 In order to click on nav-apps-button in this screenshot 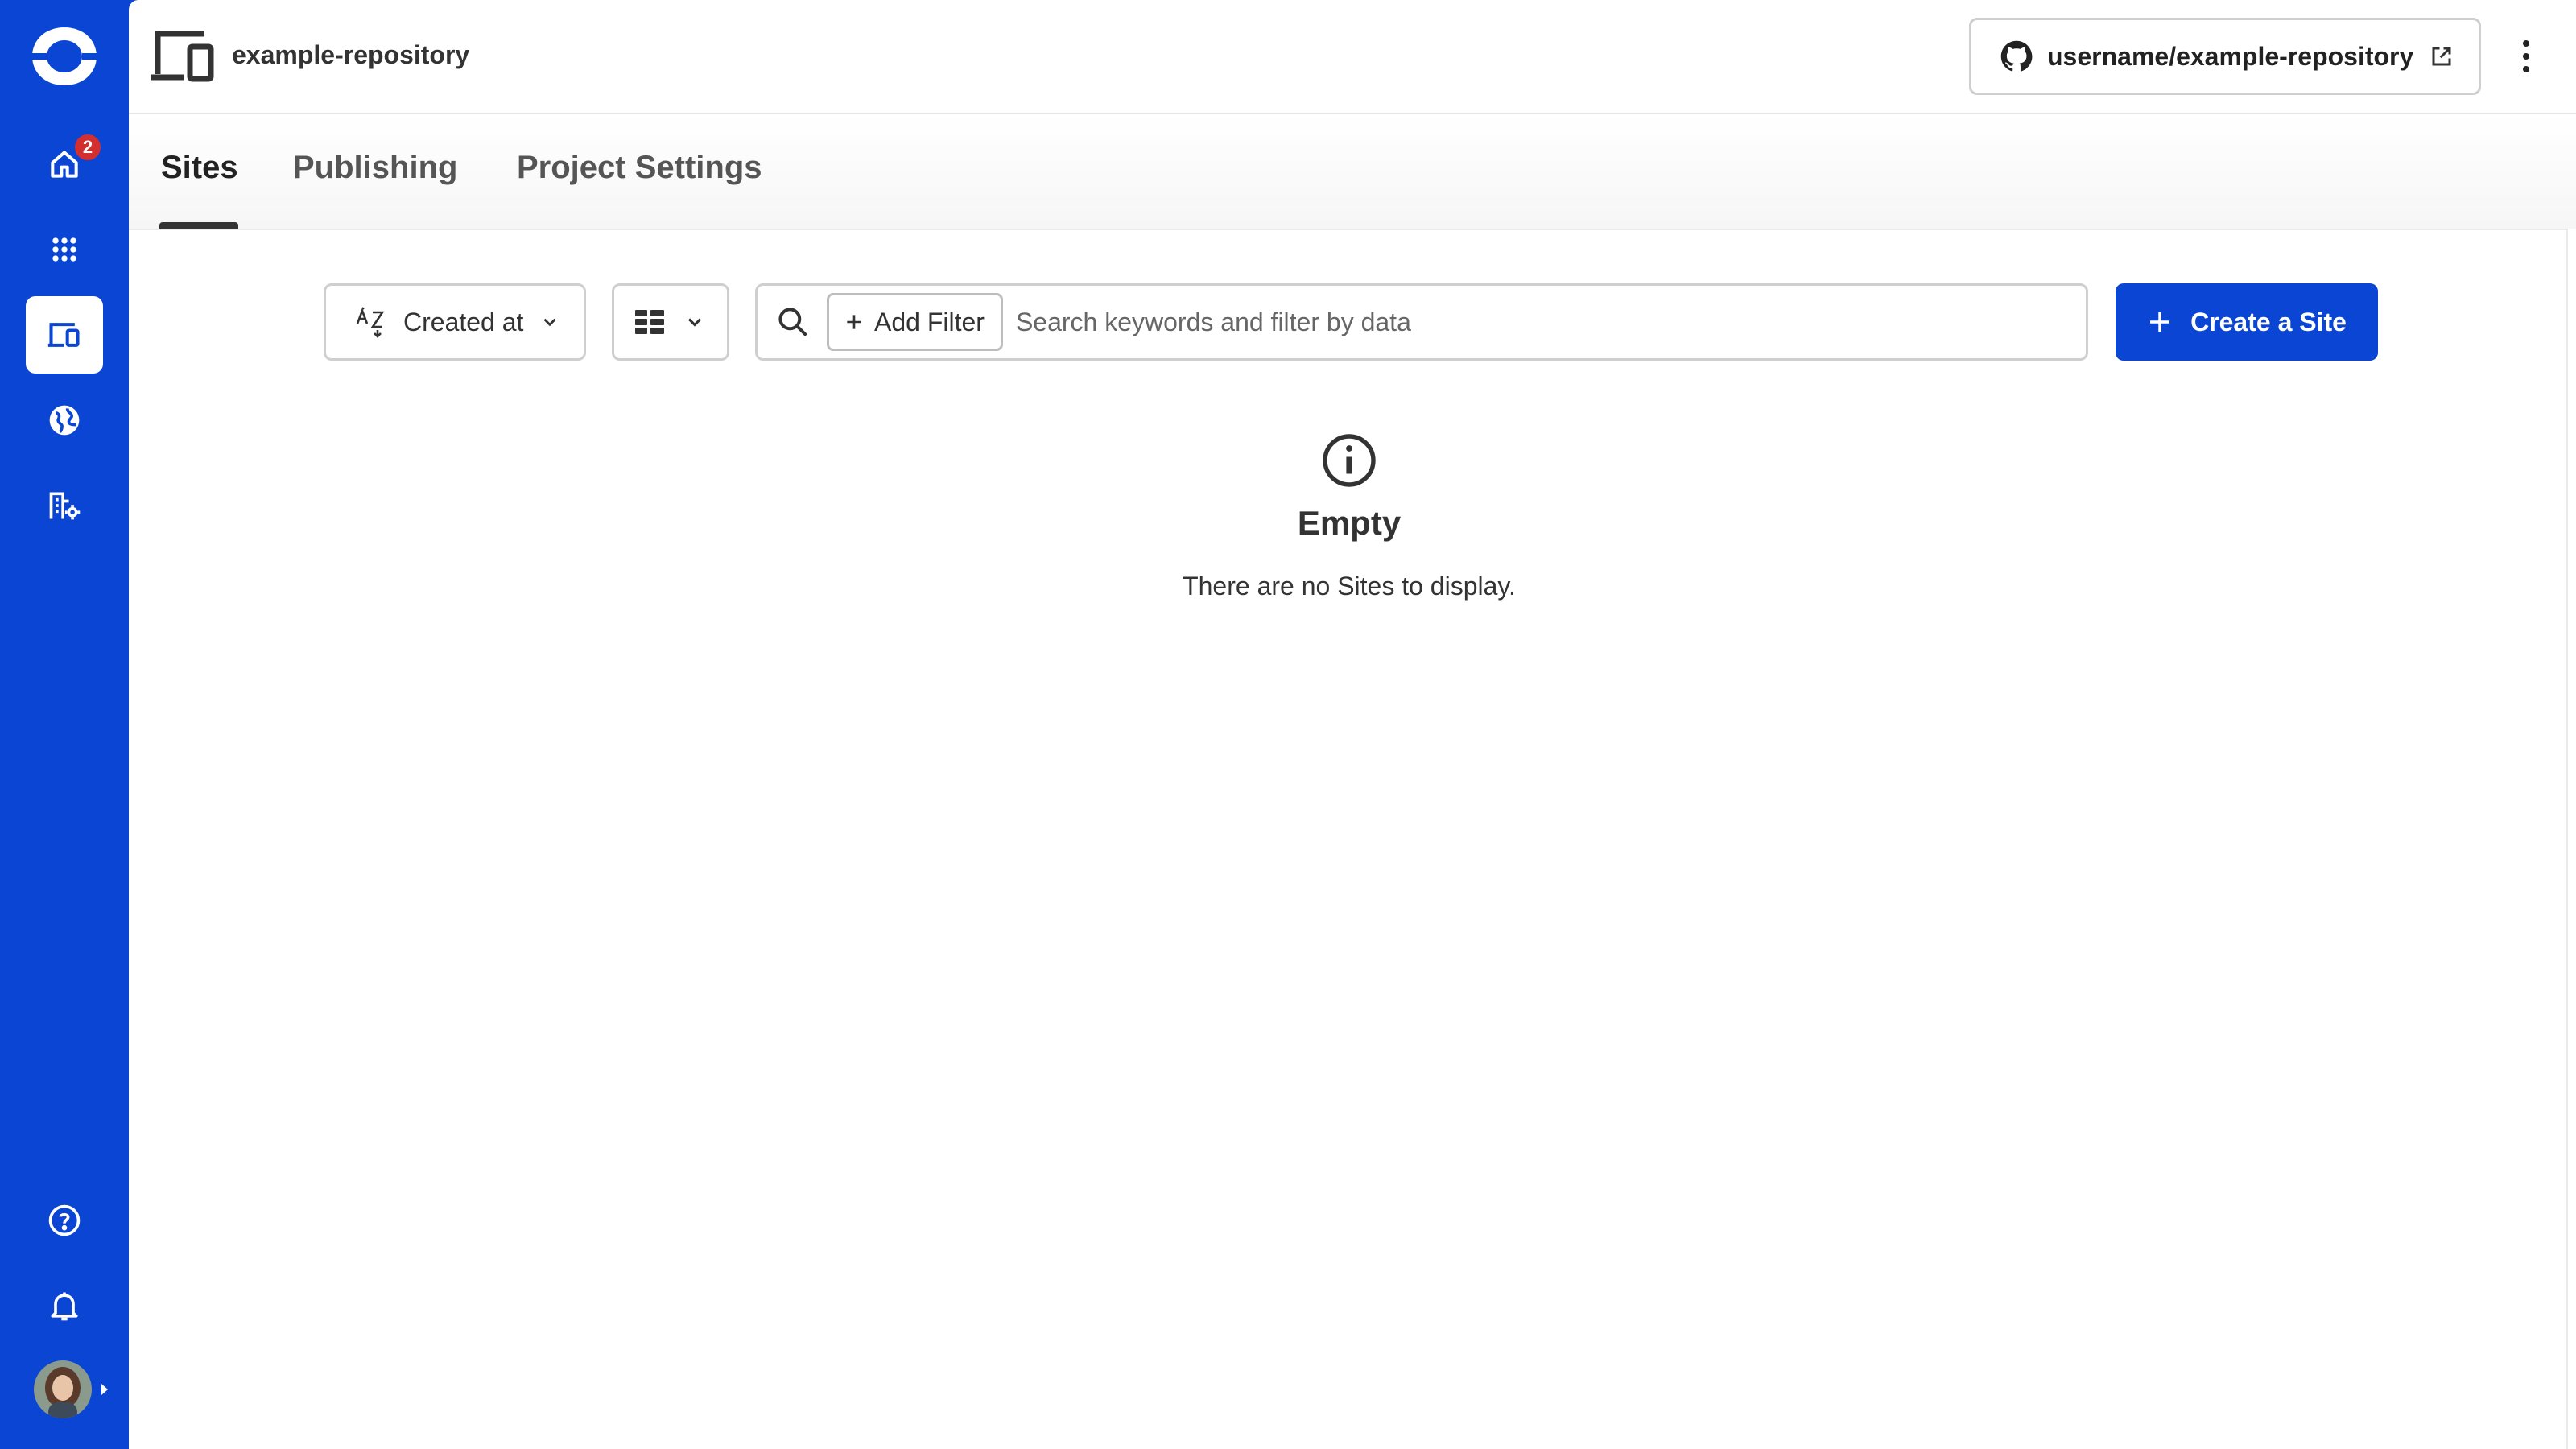, I will do `click(64, 249)`.